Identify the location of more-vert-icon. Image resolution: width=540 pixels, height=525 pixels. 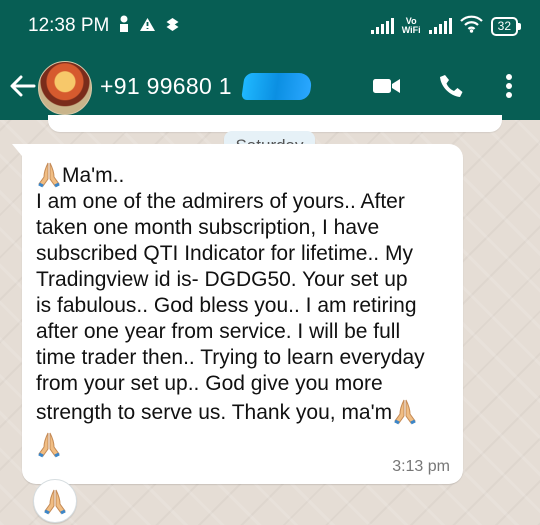
(509, 86).